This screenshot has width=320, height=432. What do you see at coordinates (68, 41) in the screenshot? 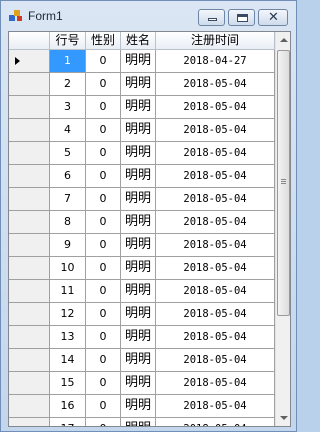
I see `column-header-row-number: 行号` at bounding box center [68, 41].